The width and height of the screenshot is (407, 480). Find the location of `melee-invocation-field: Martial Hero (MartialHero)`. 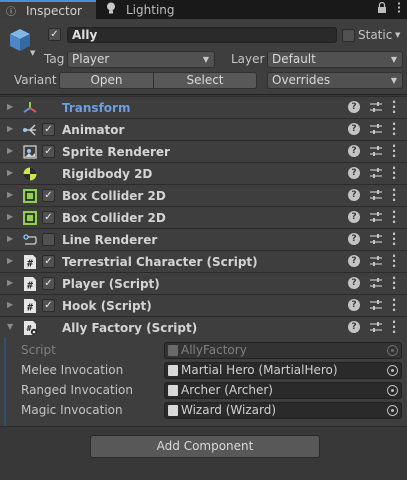

melee-invocation-field: Martial Hero (MartialHero) is located at coordinates (283, 370).